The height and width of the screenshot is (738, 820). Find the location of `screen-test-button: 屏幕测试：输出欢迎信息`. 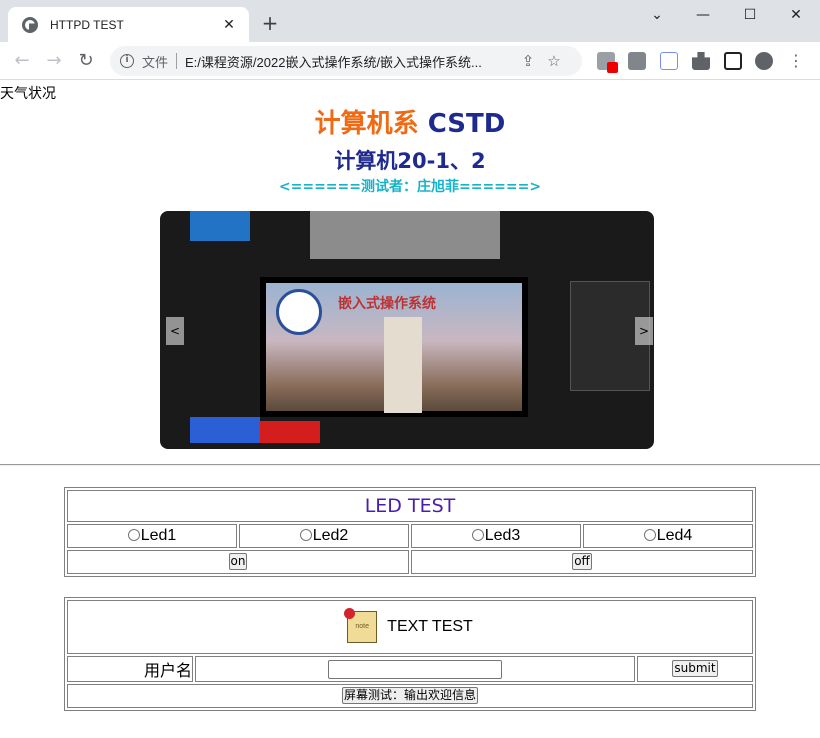

screen-test-button: 屏幕测试：输出欢迎信息 is located at coordinates (409, 696).